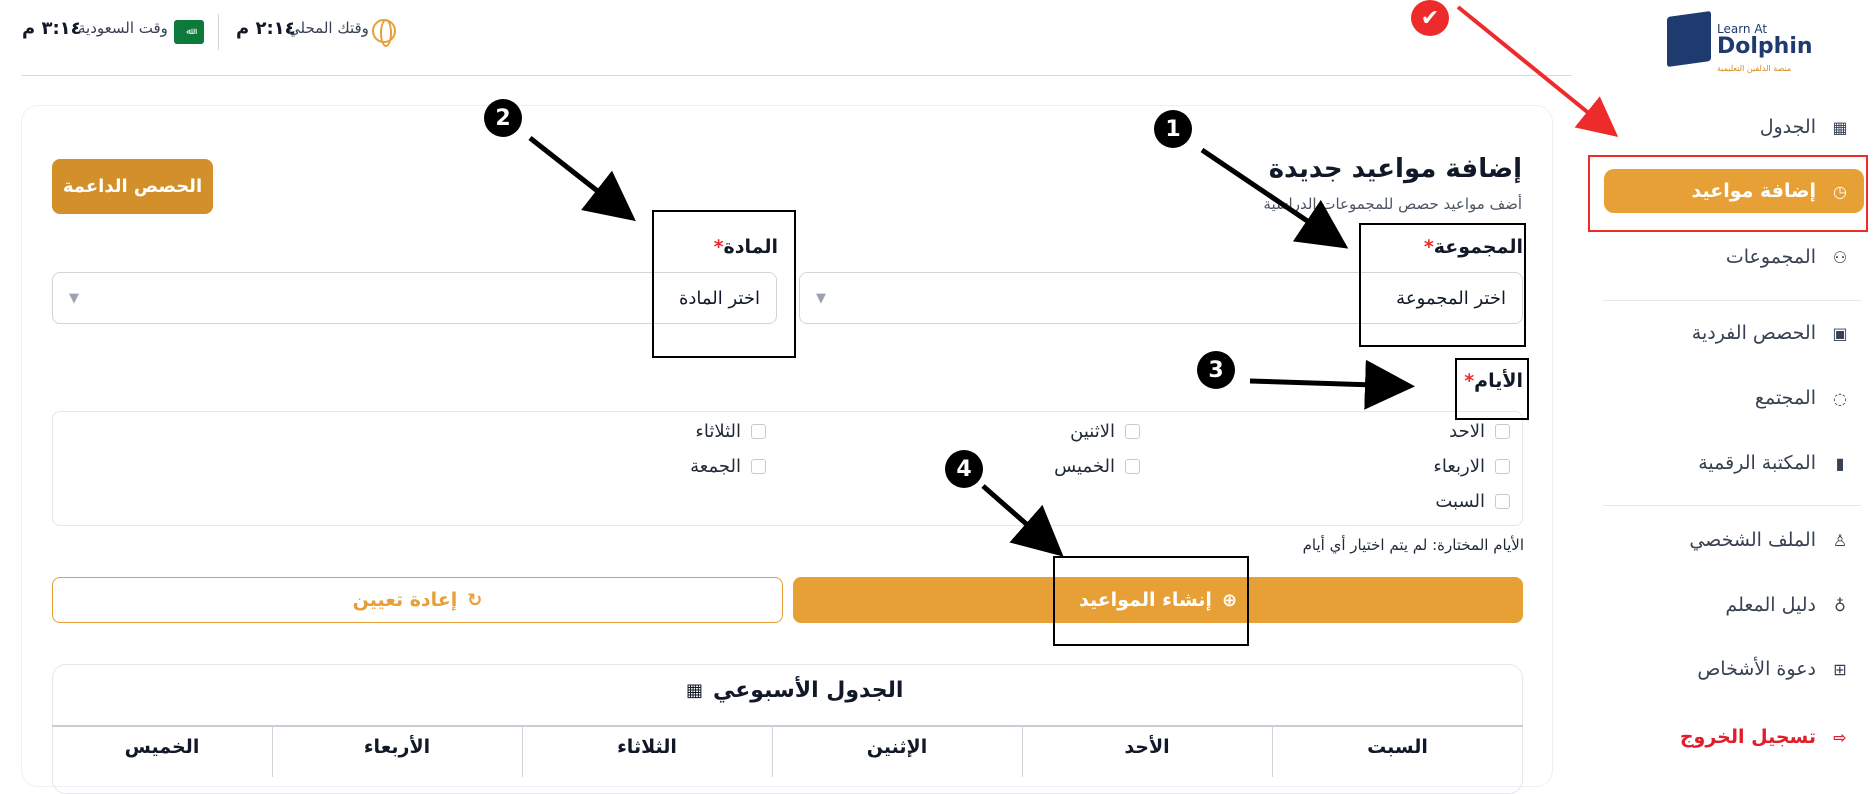 This screenshot has width=1874, height=794. Describe the element at coordinates (503, 118) in the screenshot. I see `step-badge-2: 2` at that location.